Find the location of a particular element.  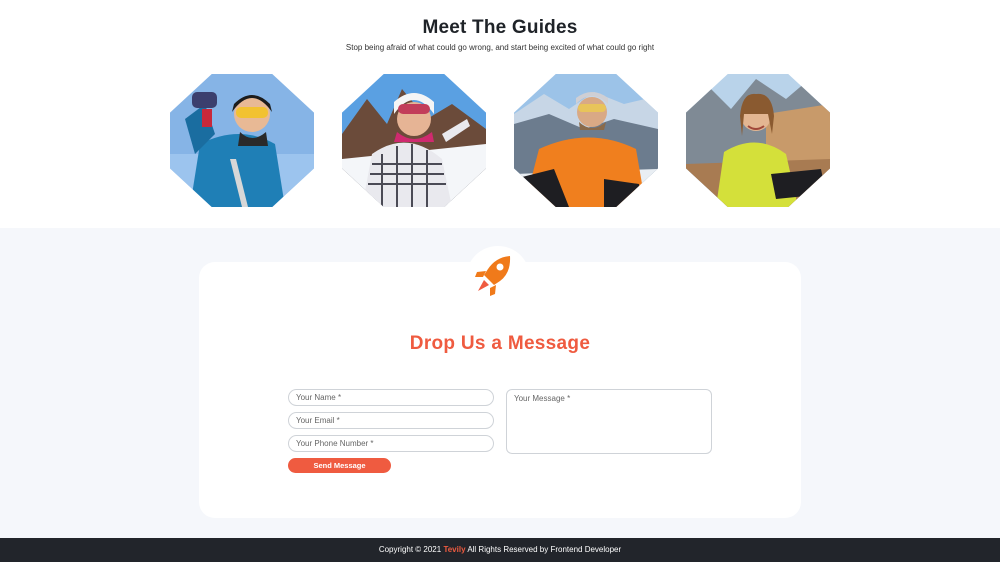

name-field is located at coordinates (391, 397).